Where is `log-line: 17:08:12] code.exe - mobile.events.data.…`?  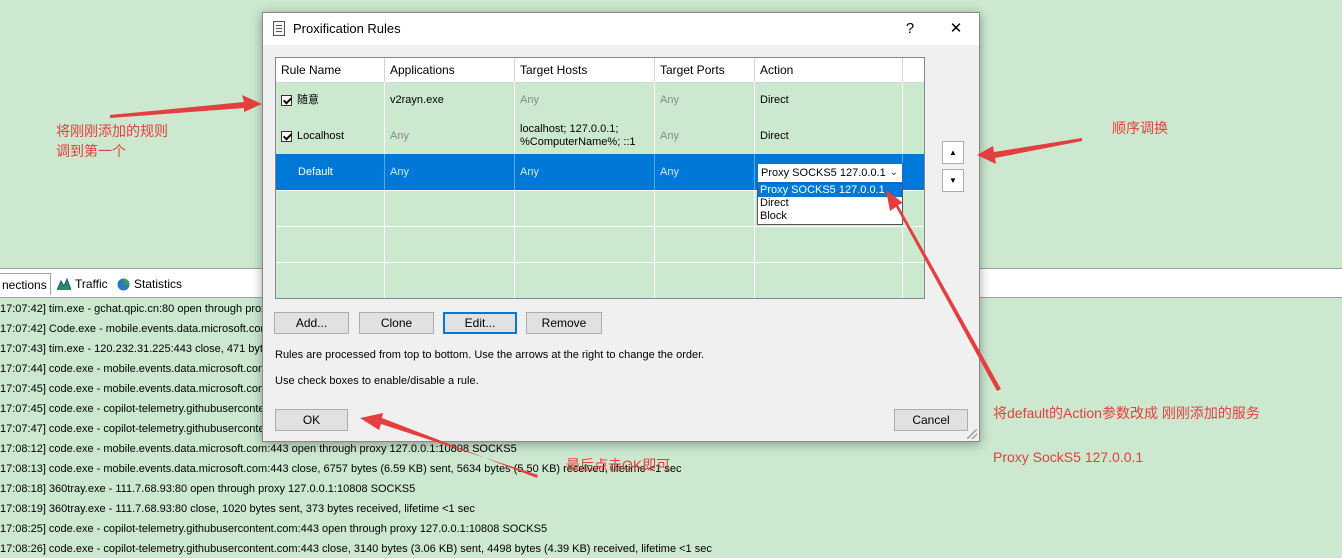
log-line: 17:08:12] code.exe - mobile.events.data.… is located at coordinates (258, 449).